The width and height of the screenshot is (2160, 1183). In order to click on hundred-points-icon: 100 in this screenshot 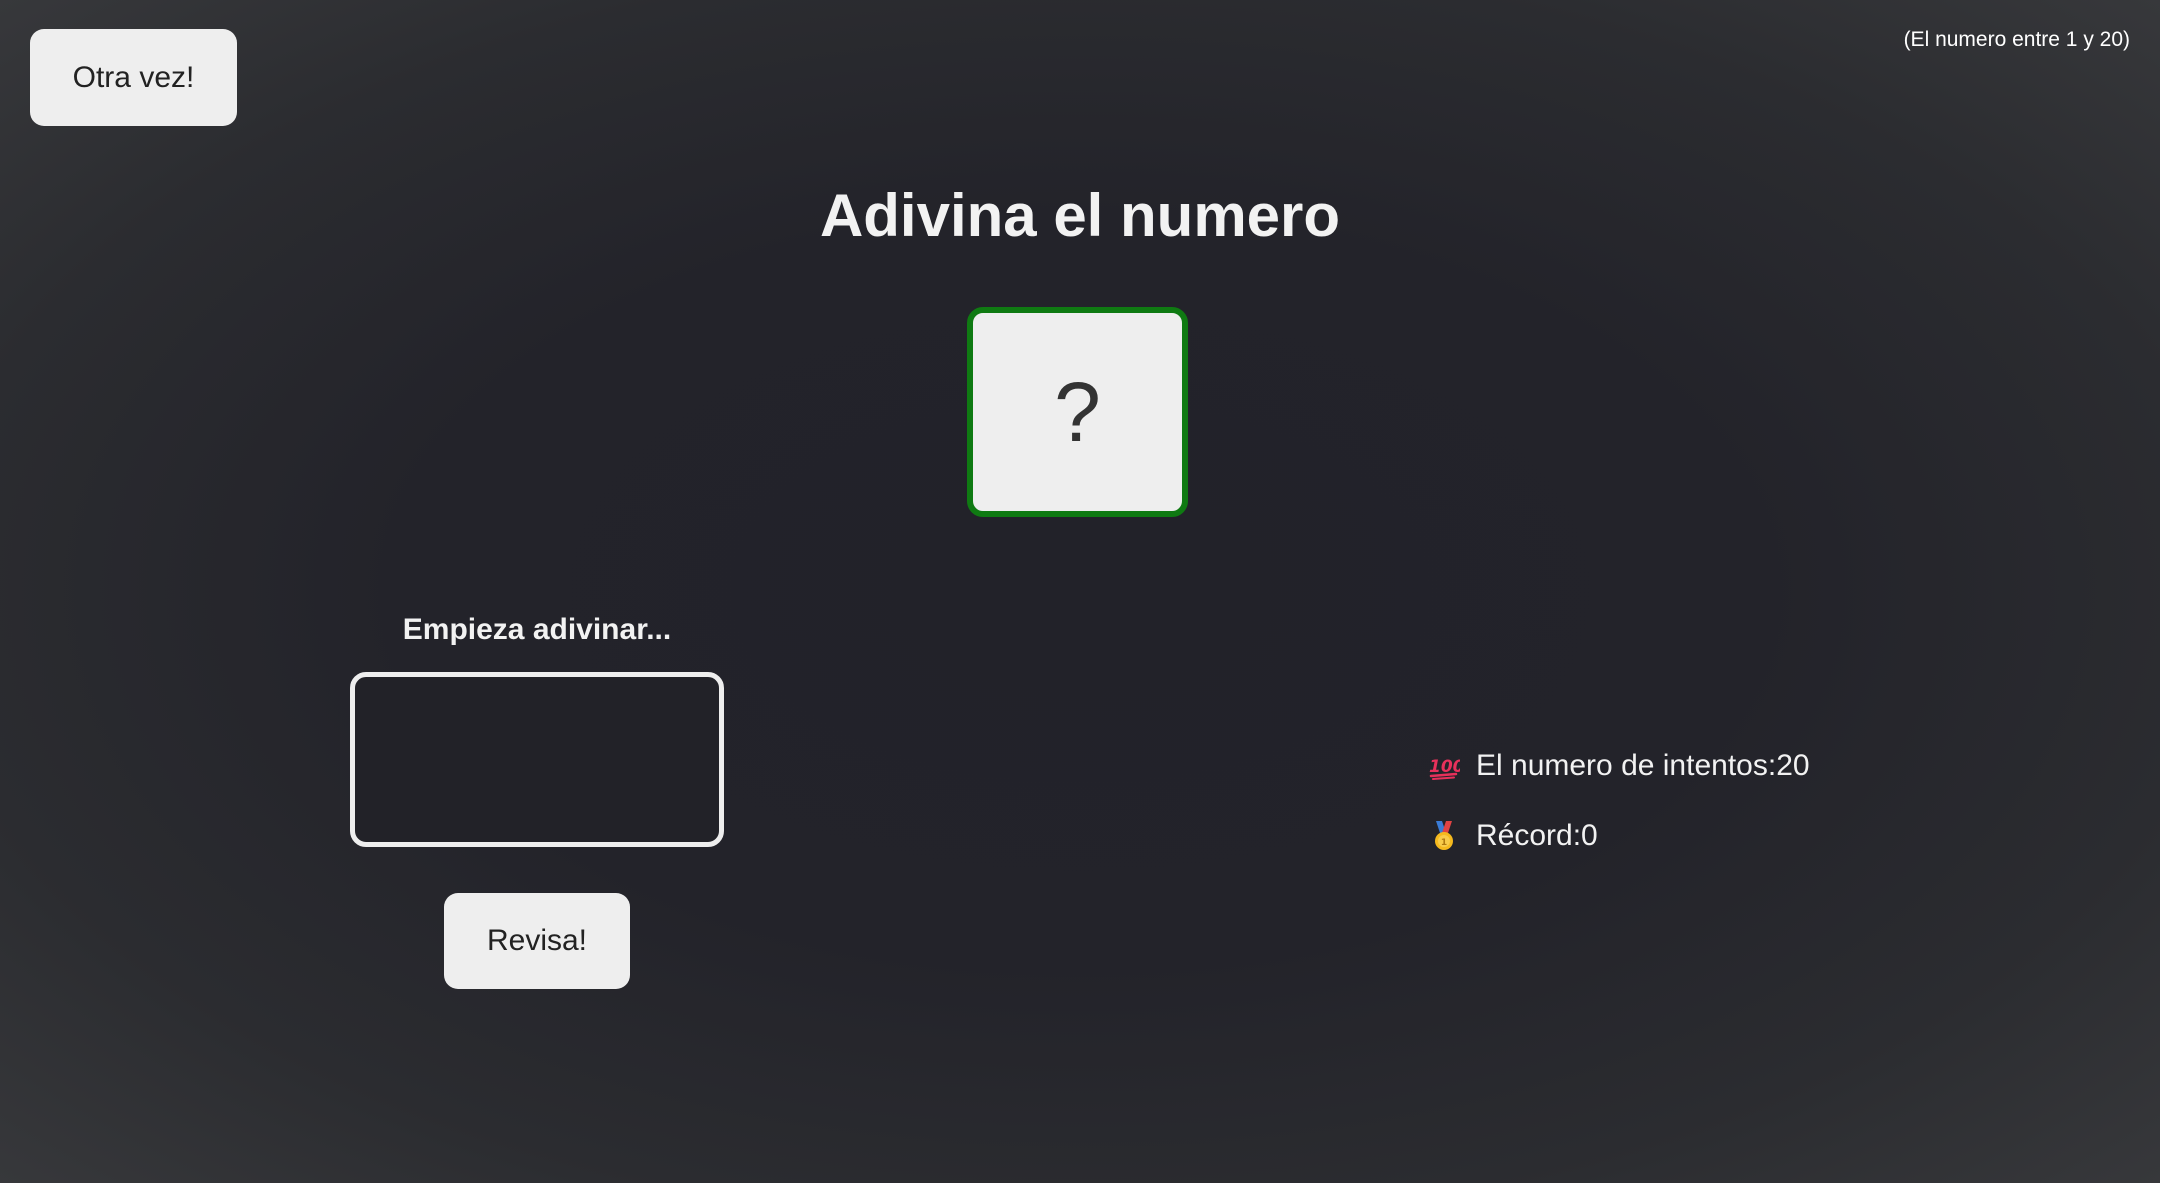, I will do `click(1444, 766)`.